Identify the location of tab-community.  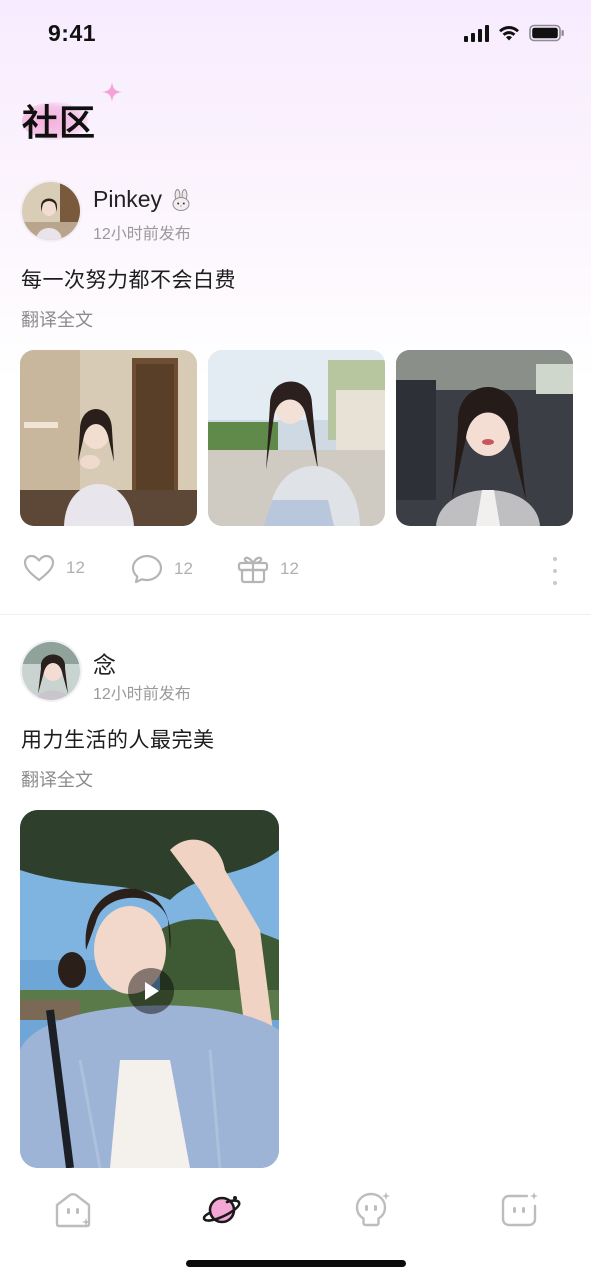
(222, 1210).